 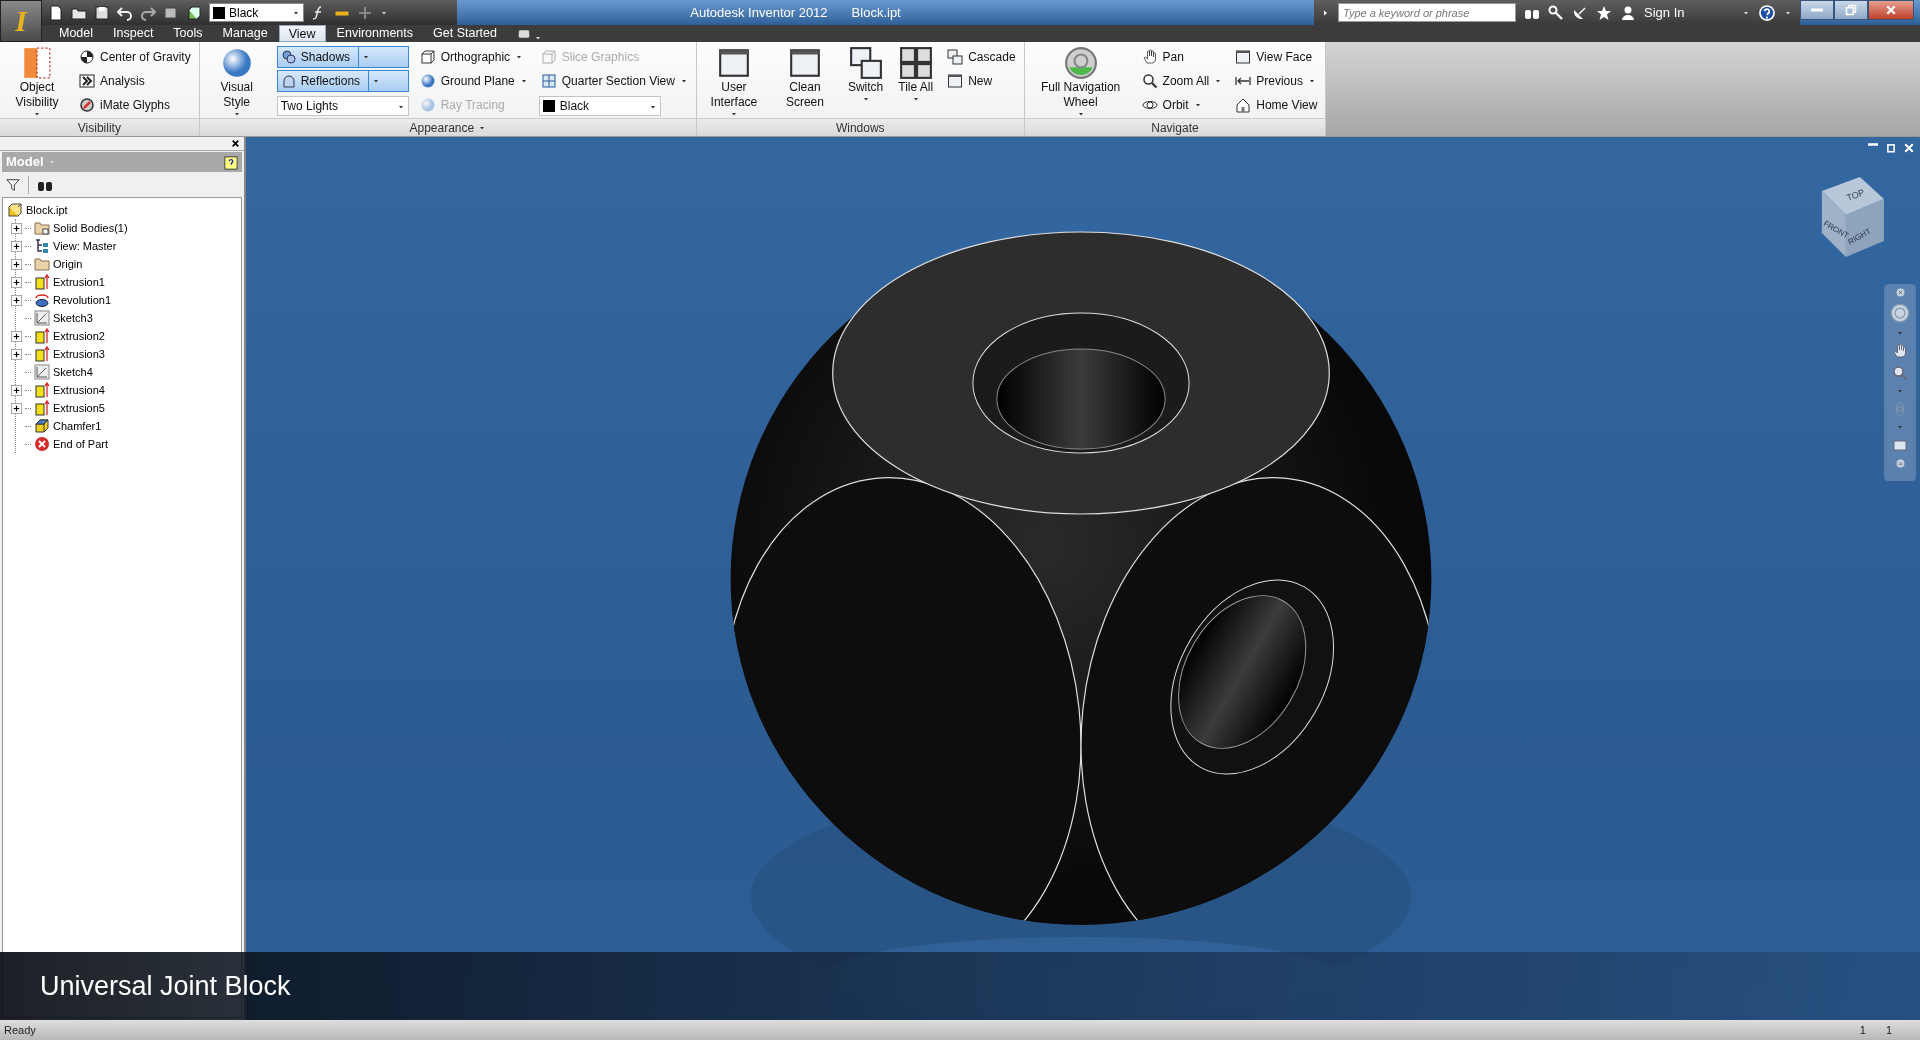 What do you see at coordinates (473, 81) in the screenshot?
I see `ribbon-button: Ground Plane` at bounding box center [473, 81].